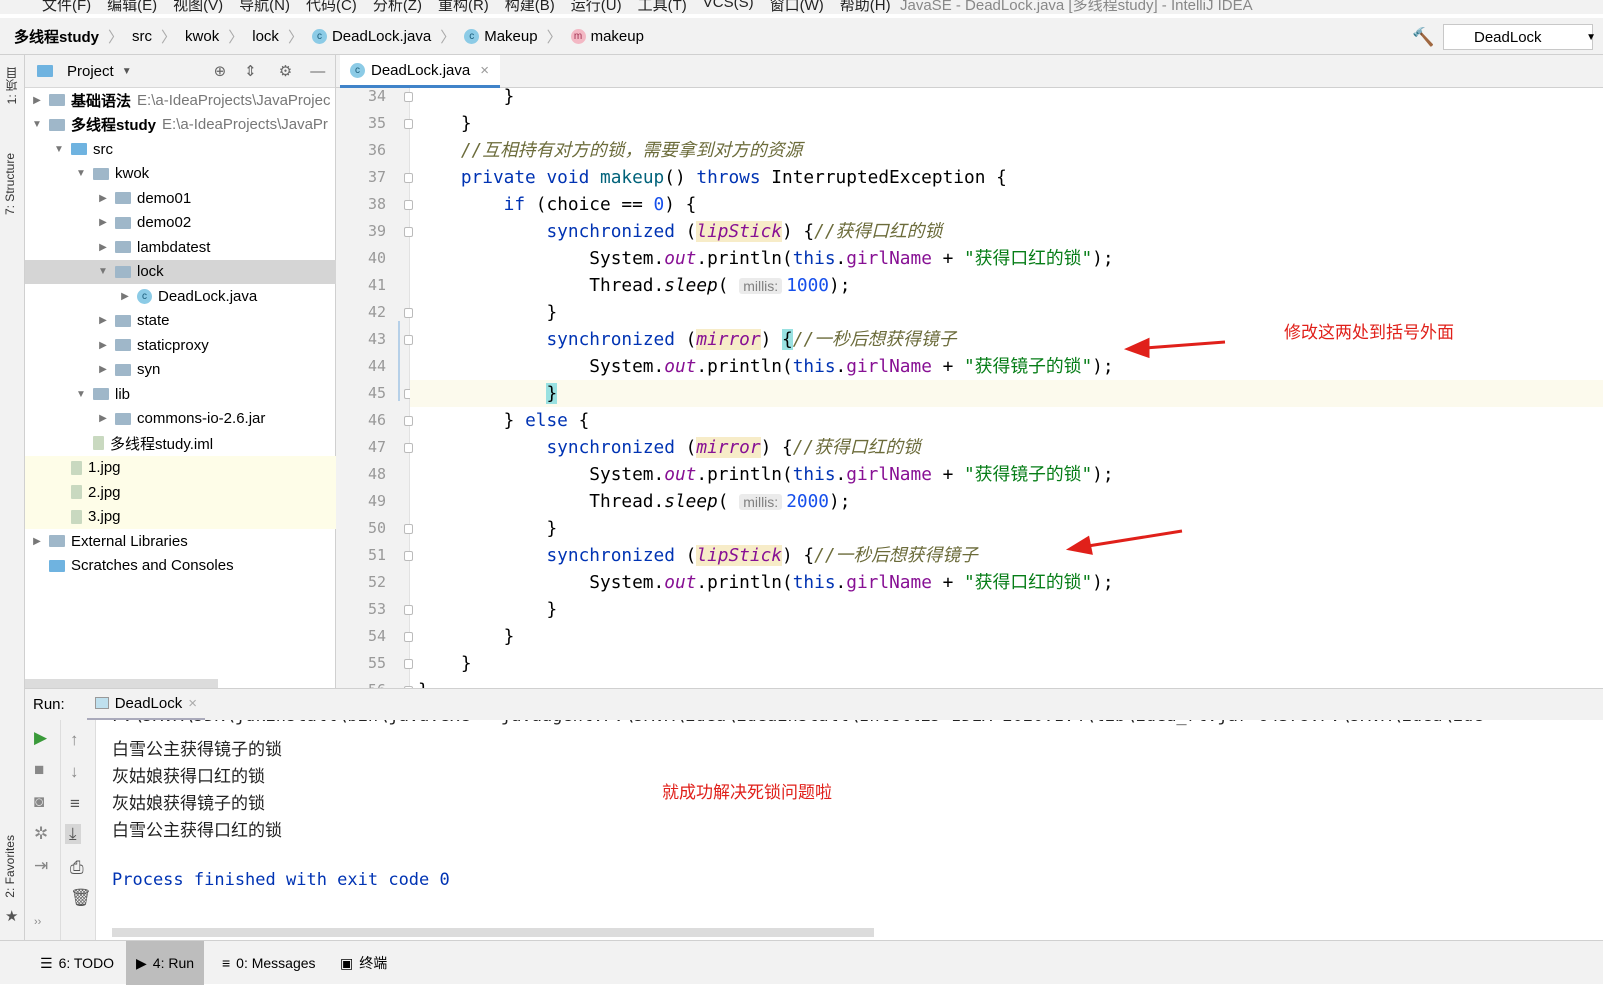  Describe the element at coordinates (264, 7) in the screenshot. I see `menu-item: 导航(N)` at that location.